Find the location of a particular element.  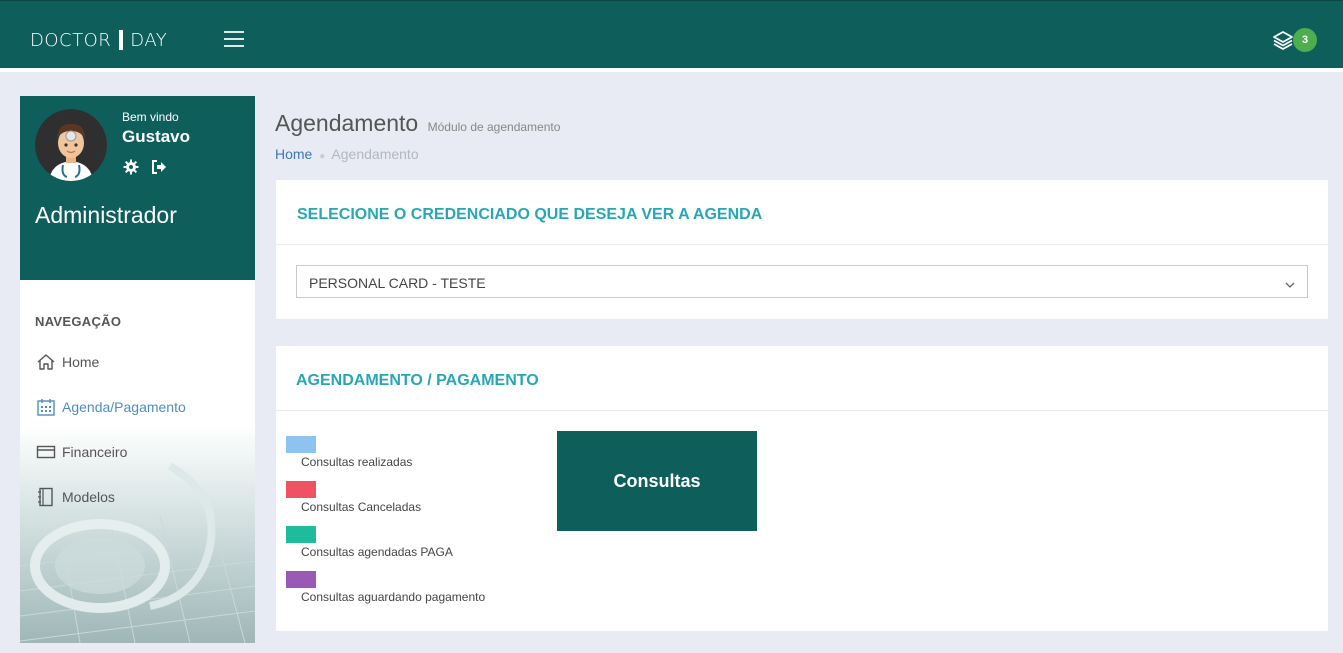

agendamento-panel-title: AGENDAMENTO / PAGAMENTO is located at coordinates (417, 380).